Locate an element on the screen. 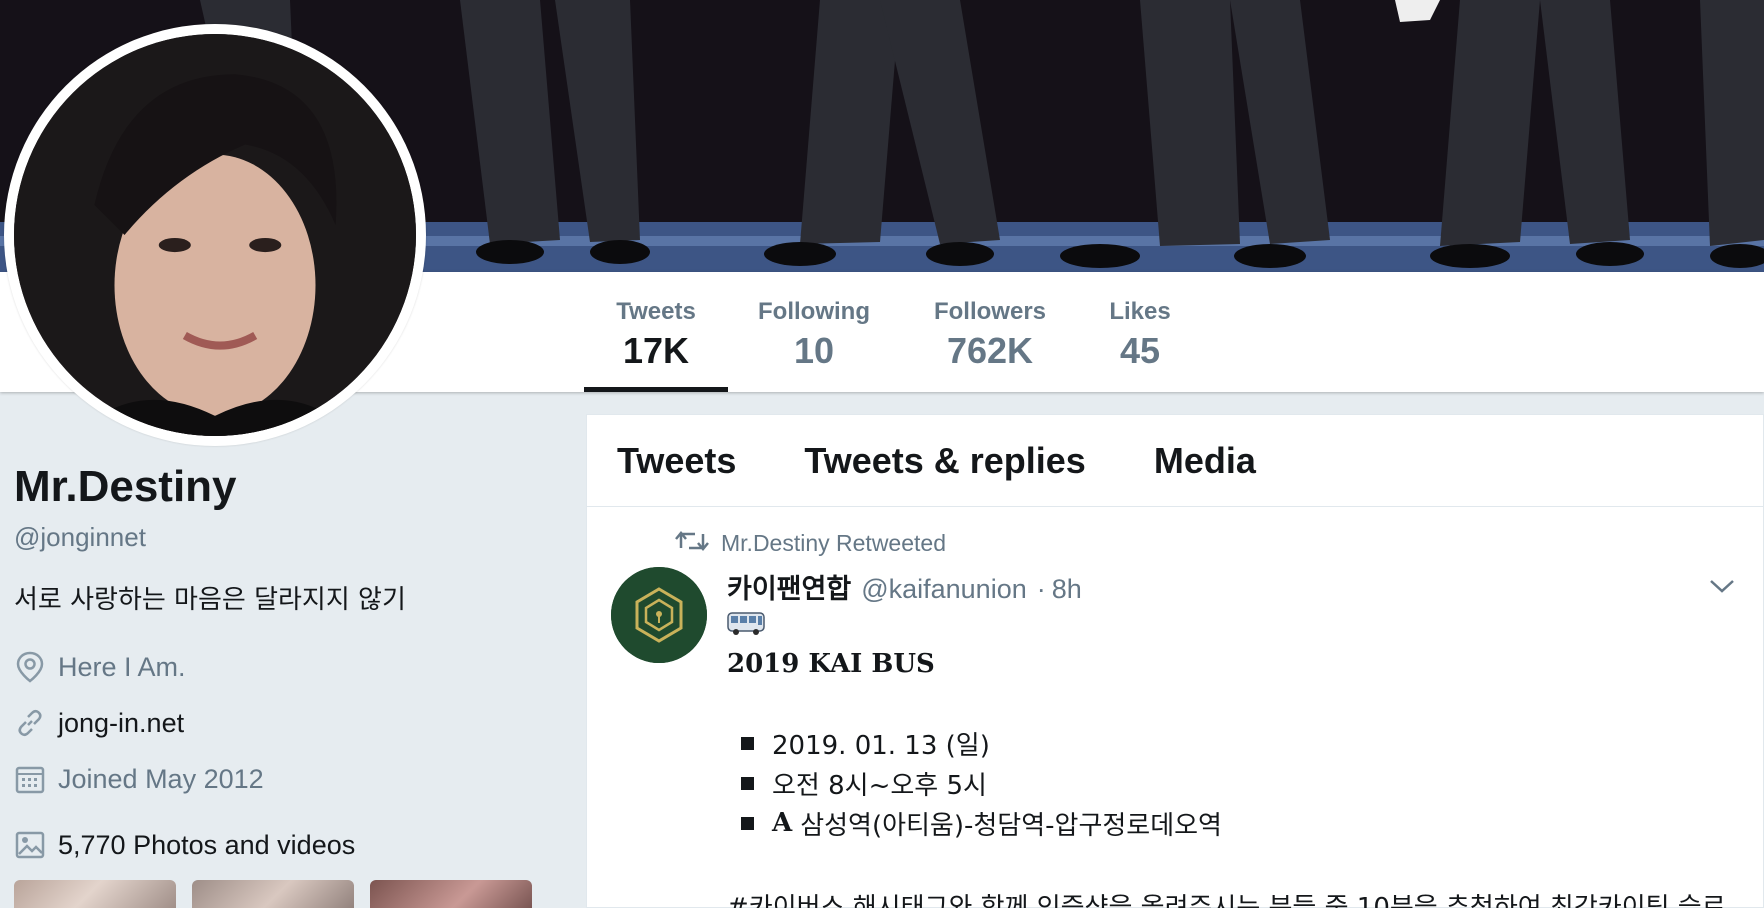 This screenshot has height=908, width=1764. website-link: jong-in.net is located at coordinates (121, 723).